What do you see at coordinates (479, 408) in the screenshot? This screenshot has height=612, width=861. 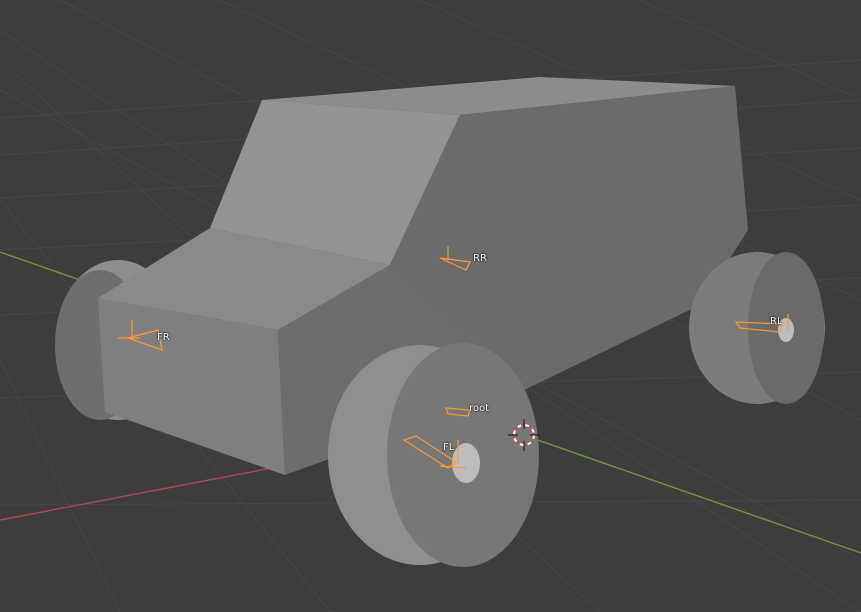 I see `bone-label-root: root` at bounding box center [479, 408].